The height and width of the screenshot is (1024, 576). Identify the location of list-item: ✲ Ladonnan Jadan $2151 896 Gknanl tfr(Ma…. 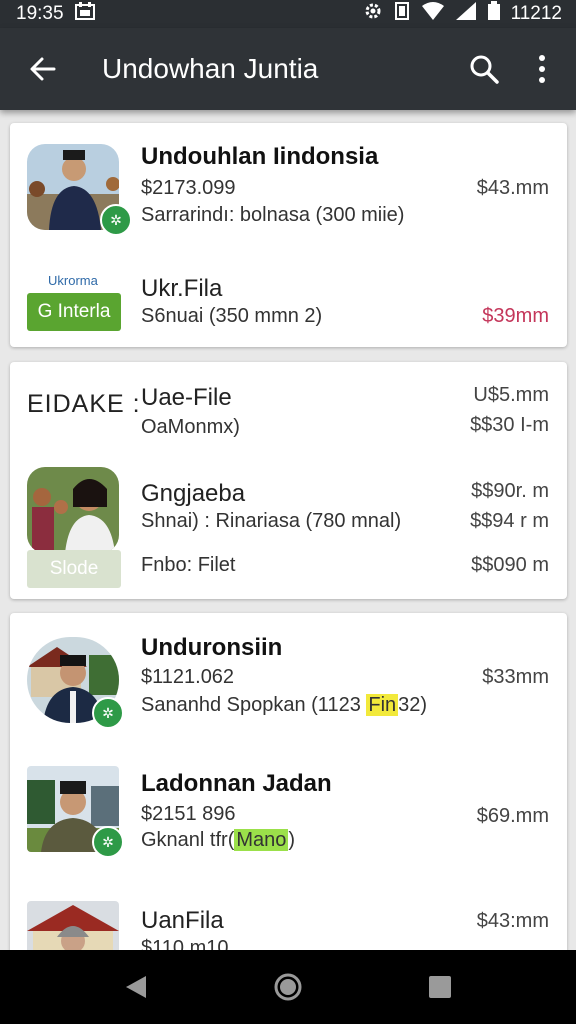
(288, 815).